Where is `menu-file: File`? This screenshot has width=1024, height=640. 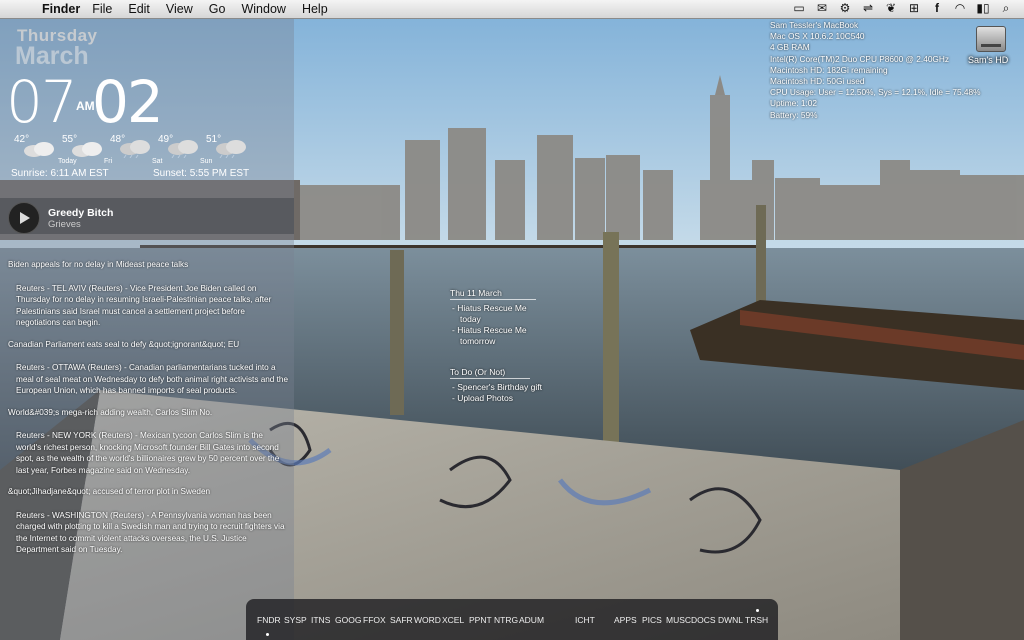
menu-file: File is located at coordinates (102, 9).